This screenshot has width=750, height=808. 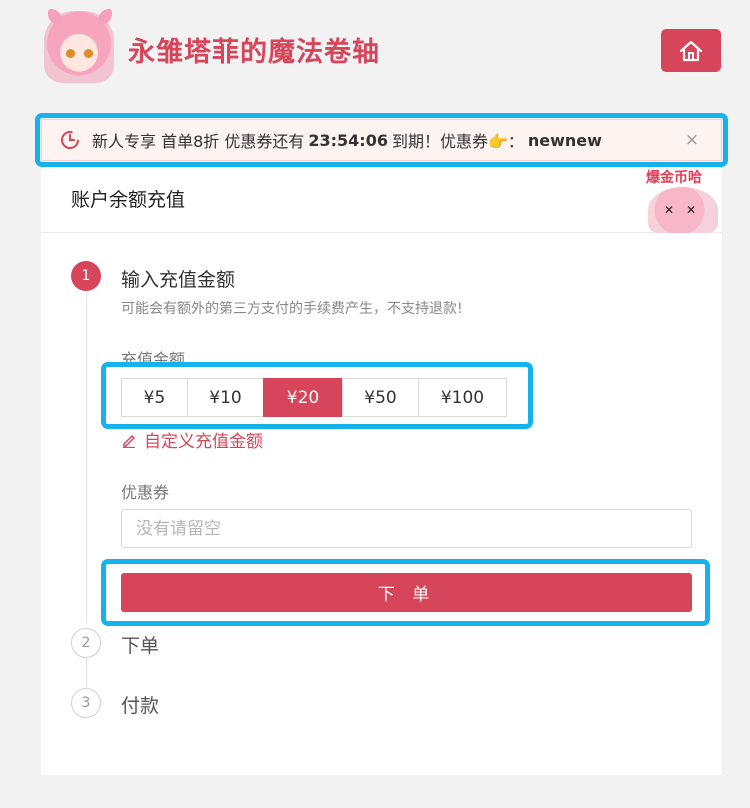 I want to click on amount-option: ¥10, so click(x=225, y=397).